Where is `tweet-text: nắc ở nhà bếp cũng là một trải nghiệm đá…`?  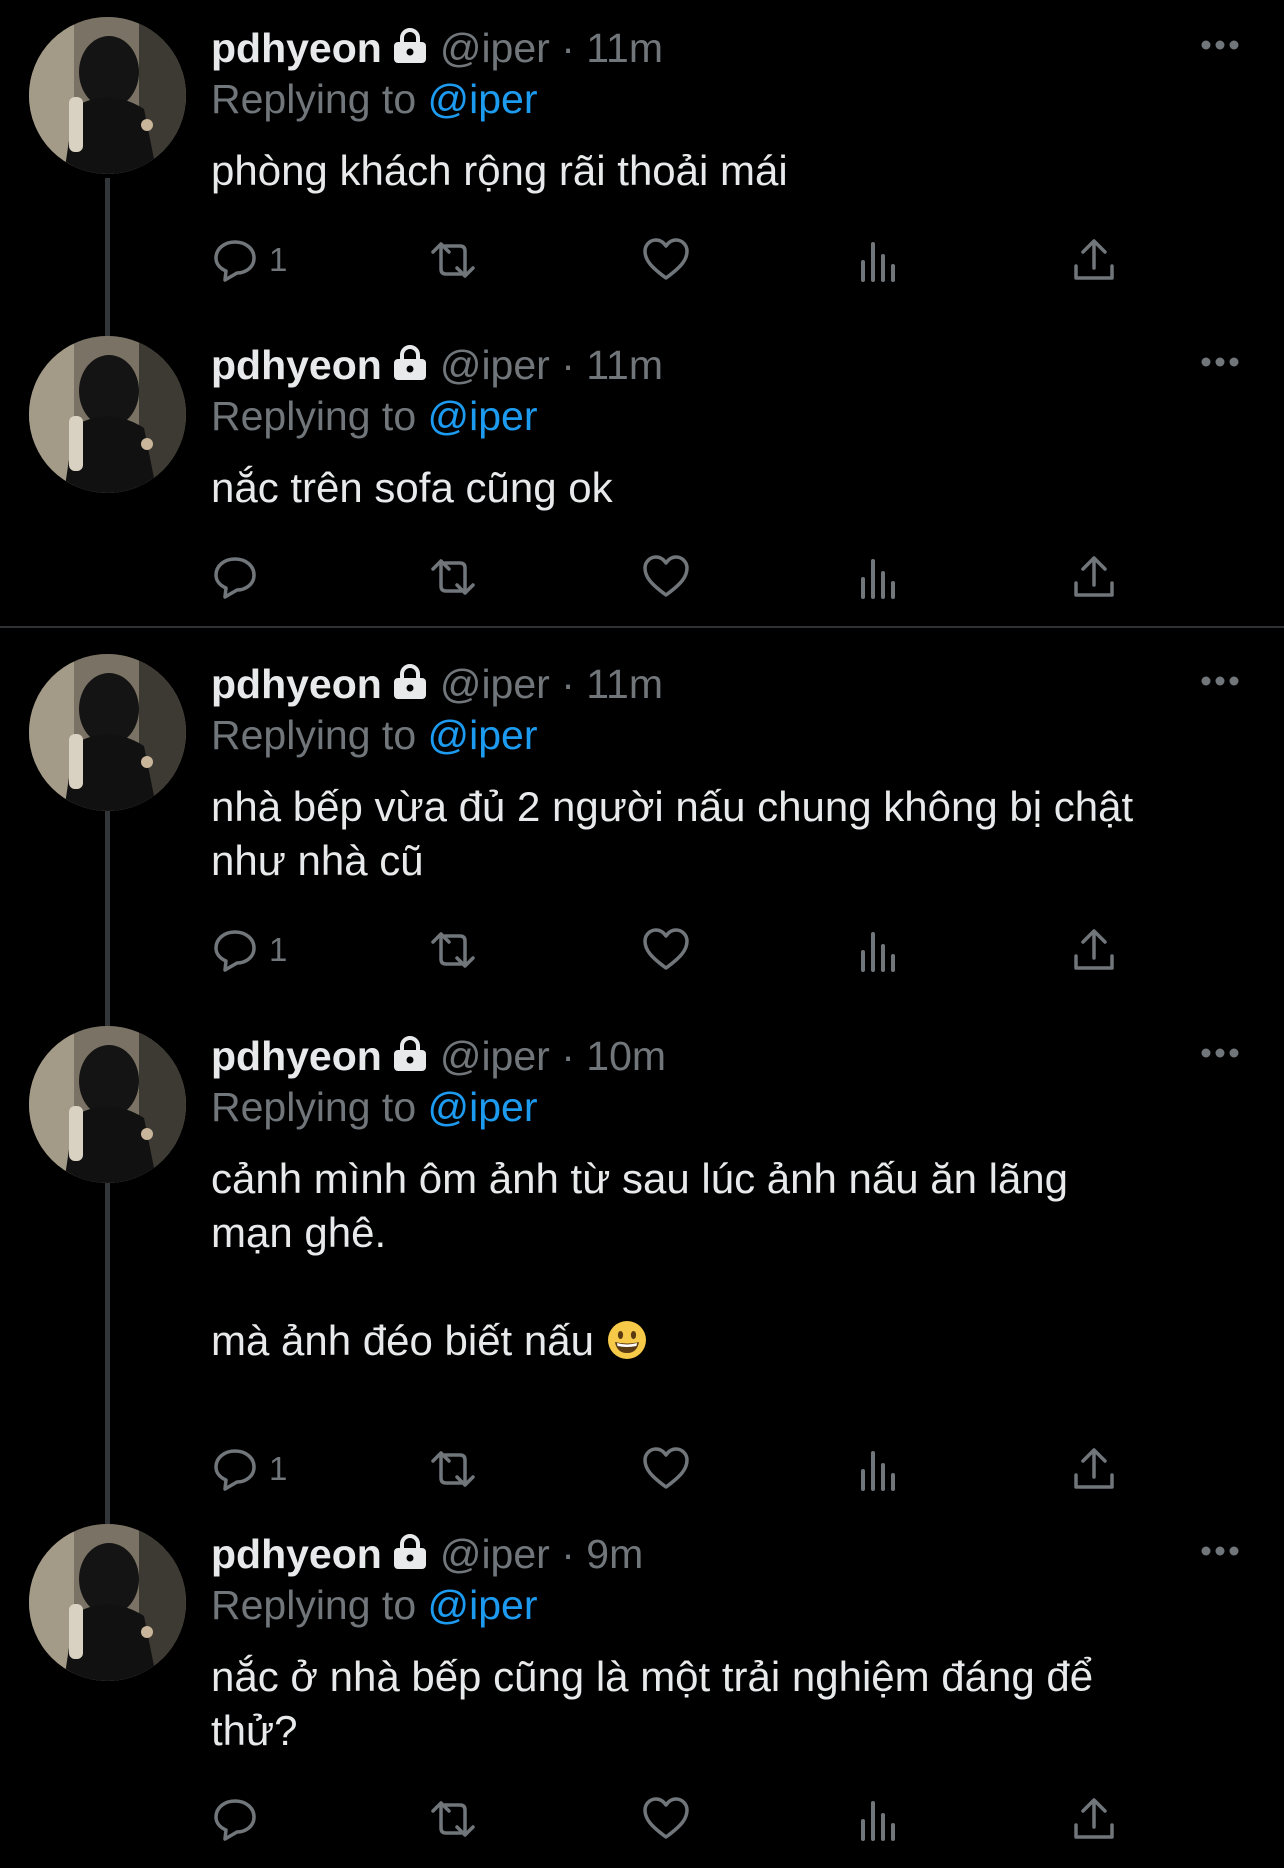
tweet-text: nắc ở nhà bếp cũng là một trải nghiệm đá… is located at coordinates (652, 1703).